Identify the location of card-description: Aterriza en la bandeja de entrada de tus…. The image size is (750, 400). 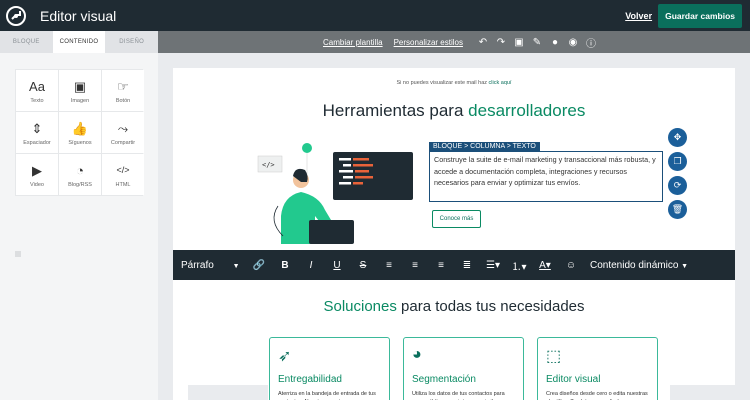
(327, 395).